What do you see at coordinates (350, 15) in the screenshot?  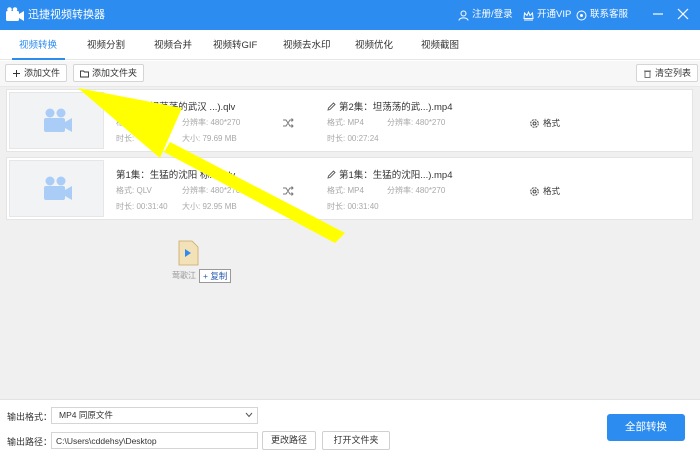 I see `title-bar: 迅捷视频转换器 注册/登录 开通VIP 联系客服` at bounding box center [350, 15].